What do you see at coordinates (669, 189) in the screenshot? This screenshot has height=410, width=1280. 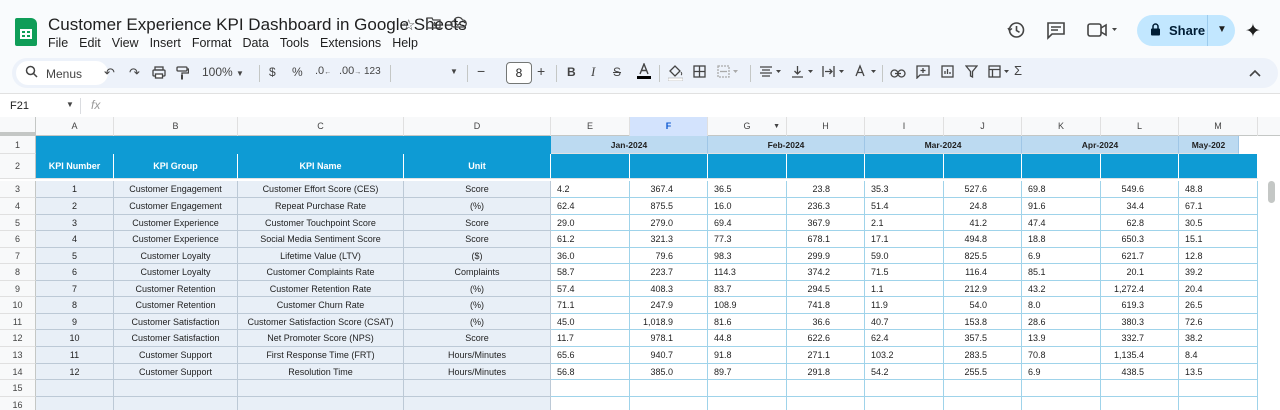 I see `value-cell: 367.4` at bounding box center [669, 189].